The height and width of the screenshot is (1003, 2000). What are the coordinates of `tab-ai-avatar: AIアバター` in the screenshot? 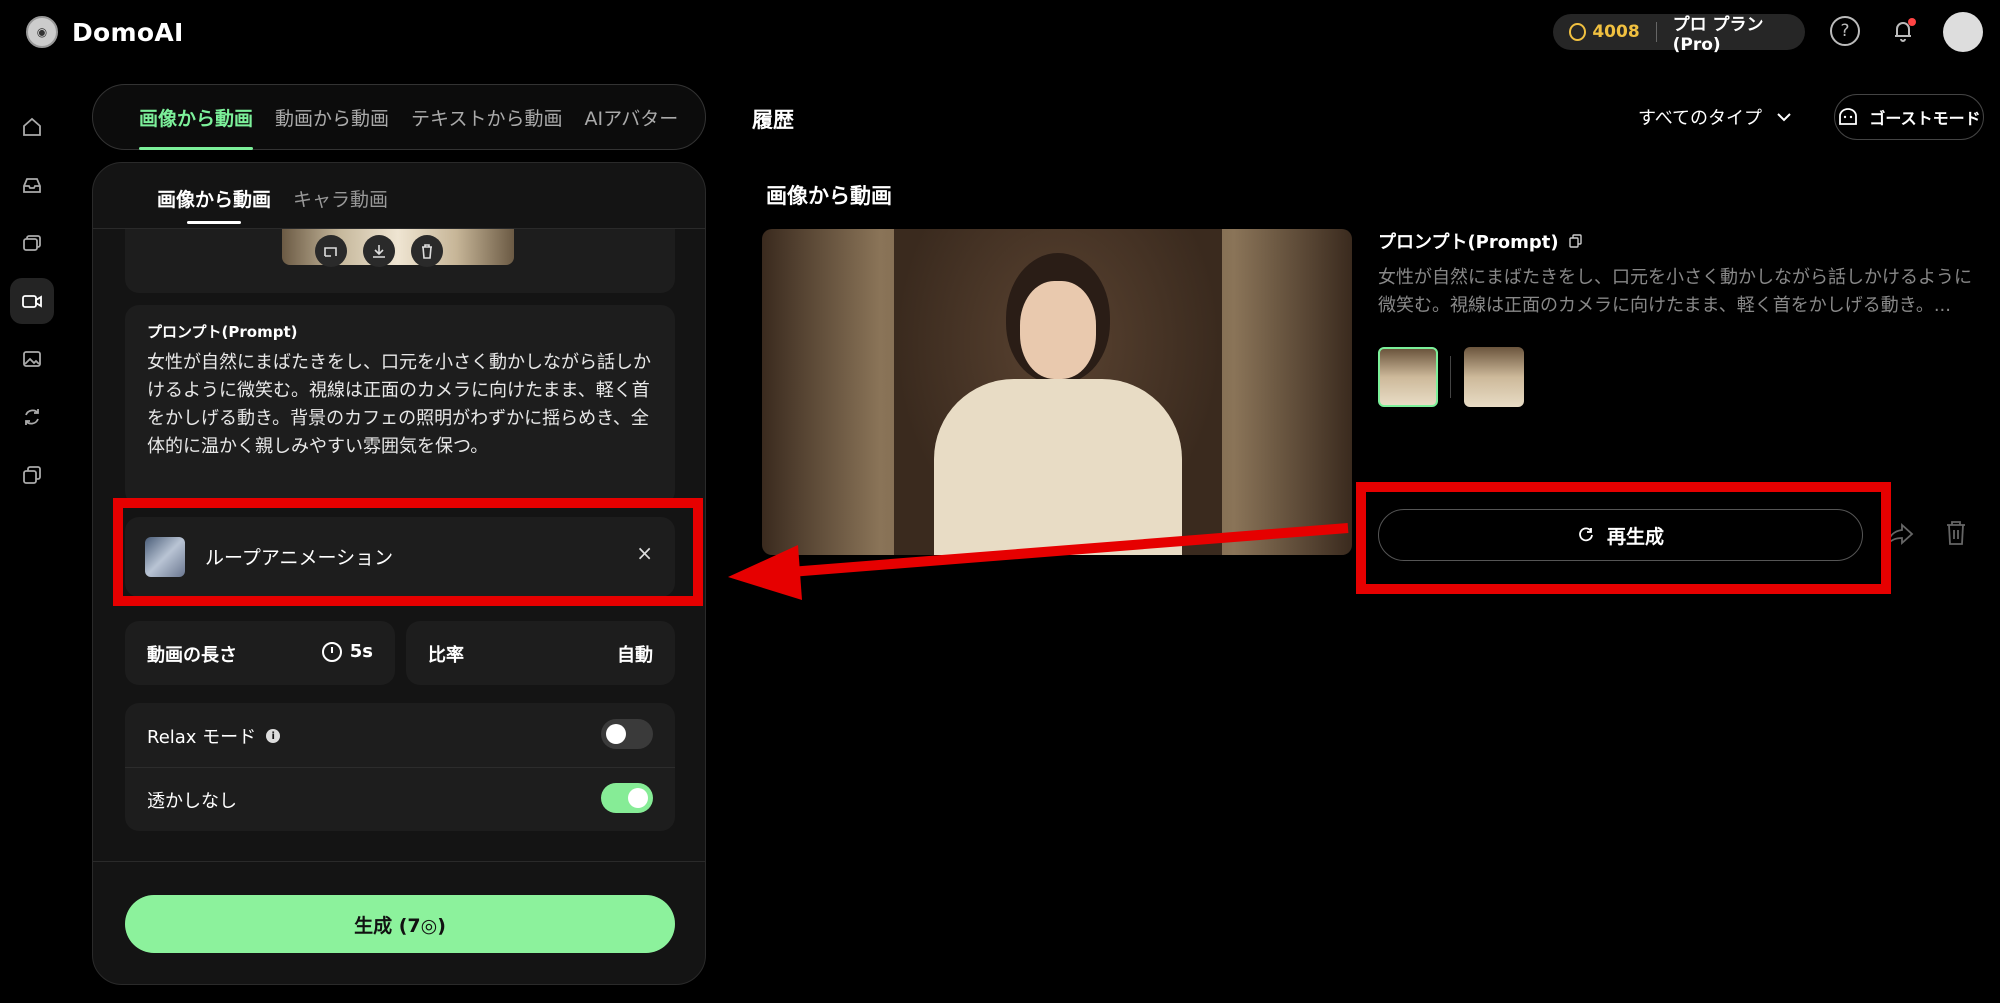 It's located at (631, 117).